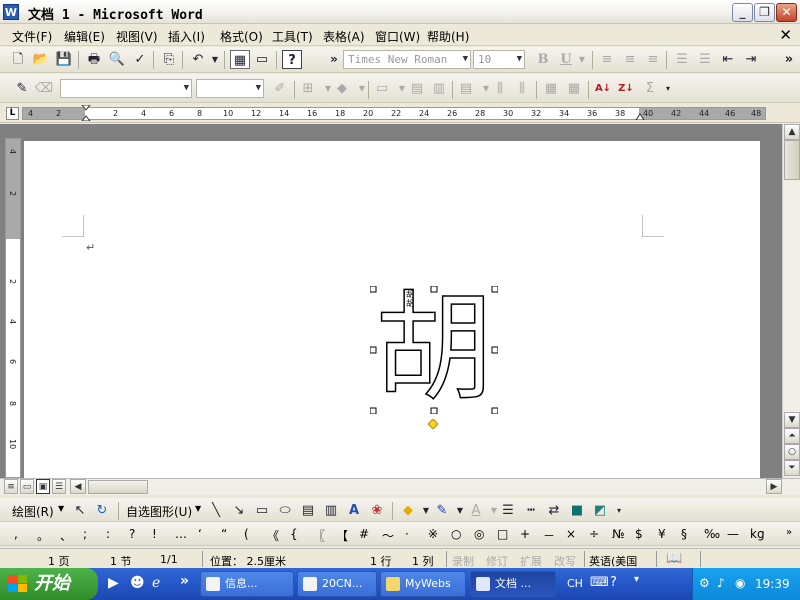 This screenshot has height=600, width=800. What do you see at coordinates (61, 508) in the screenshot?
I see `draw-dropdown-icon: ▼` at bounding box center [61, 508].